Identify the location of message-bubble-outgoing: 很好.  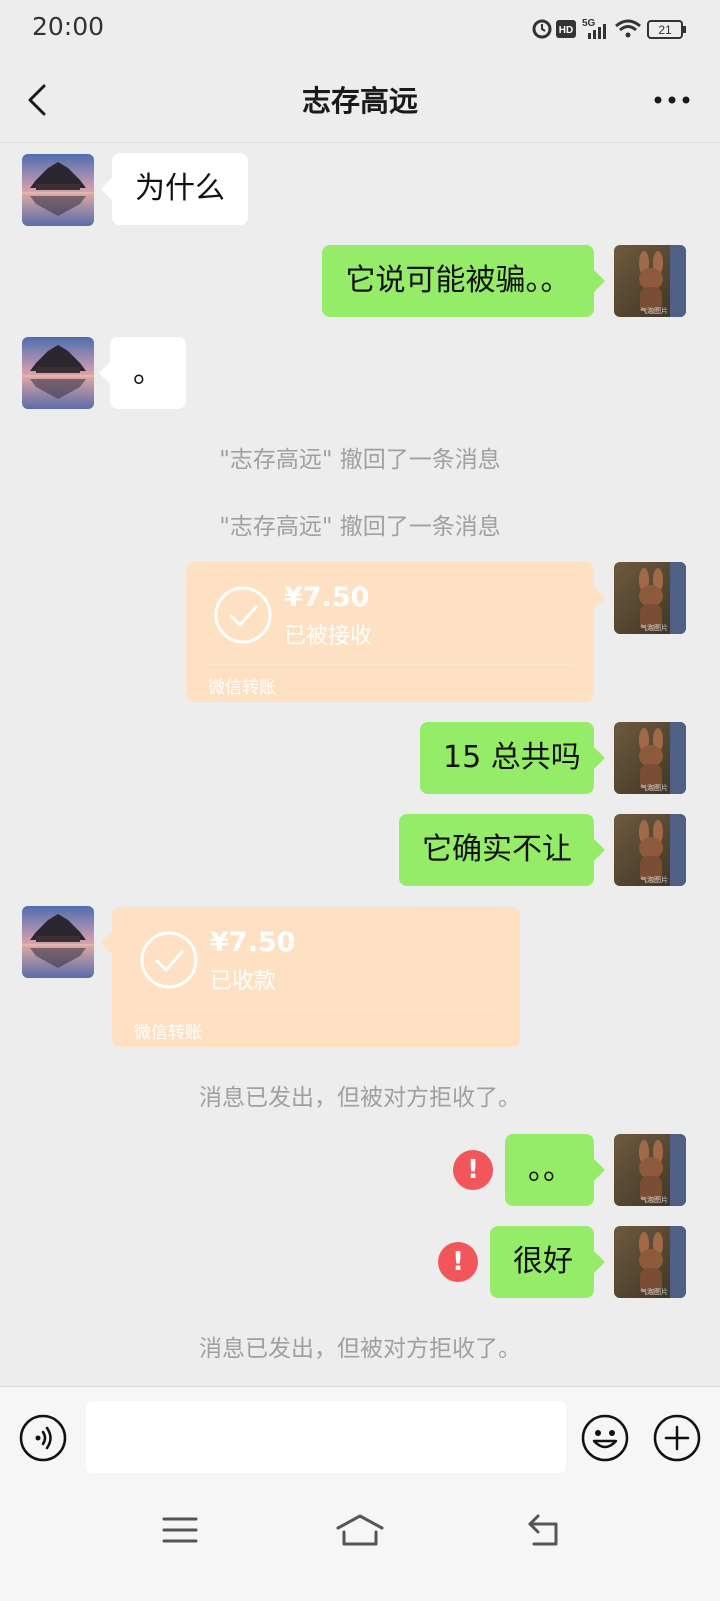
(547, 1262).